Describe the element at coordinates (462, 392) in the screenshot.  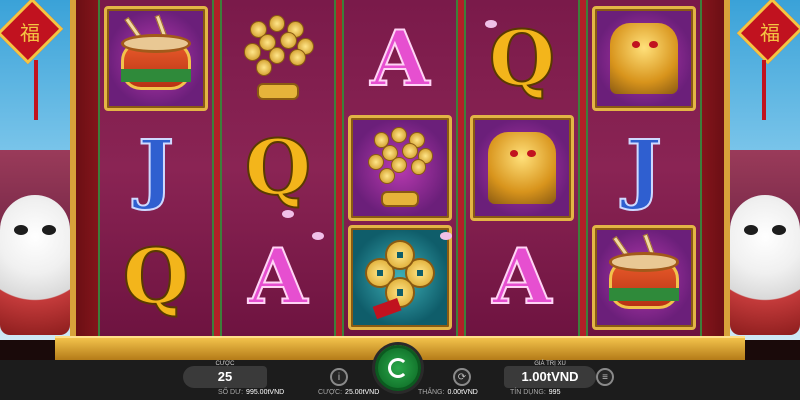
I see `win-value: 0.00tVND` at that location.